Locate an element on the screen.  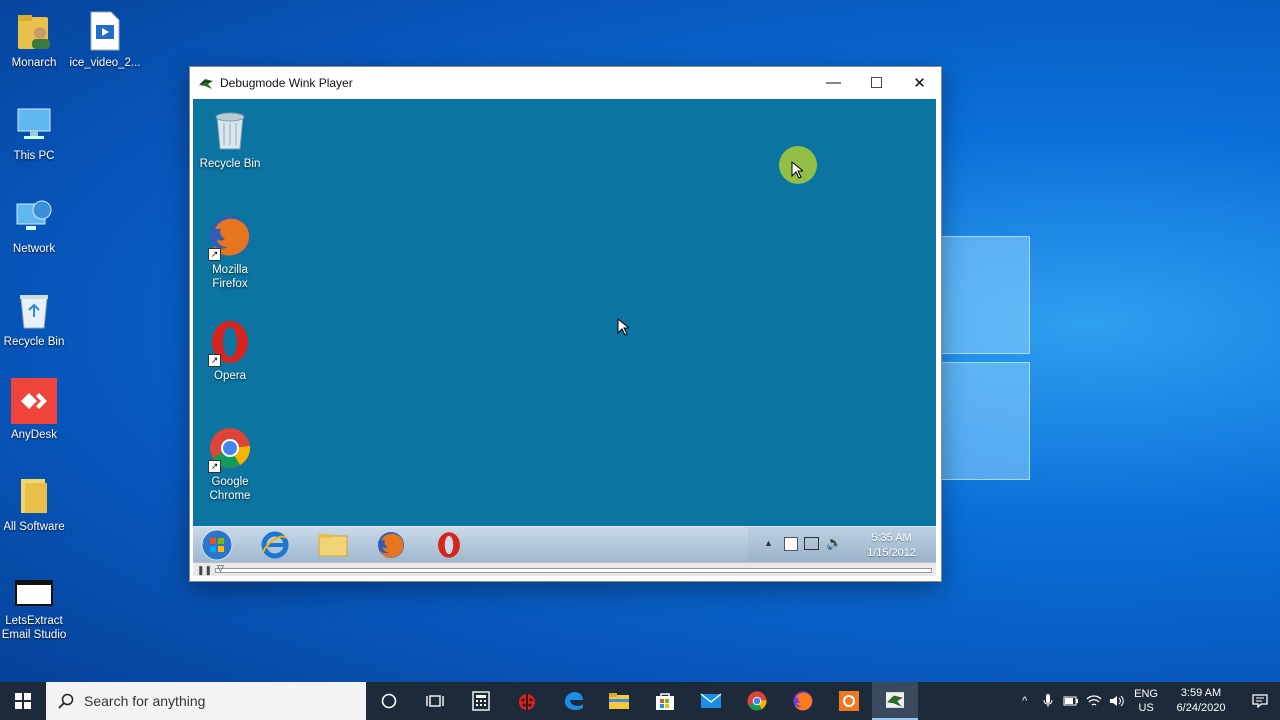
desktop-icon-all-software: All Software is located at coordinates (35, 504).